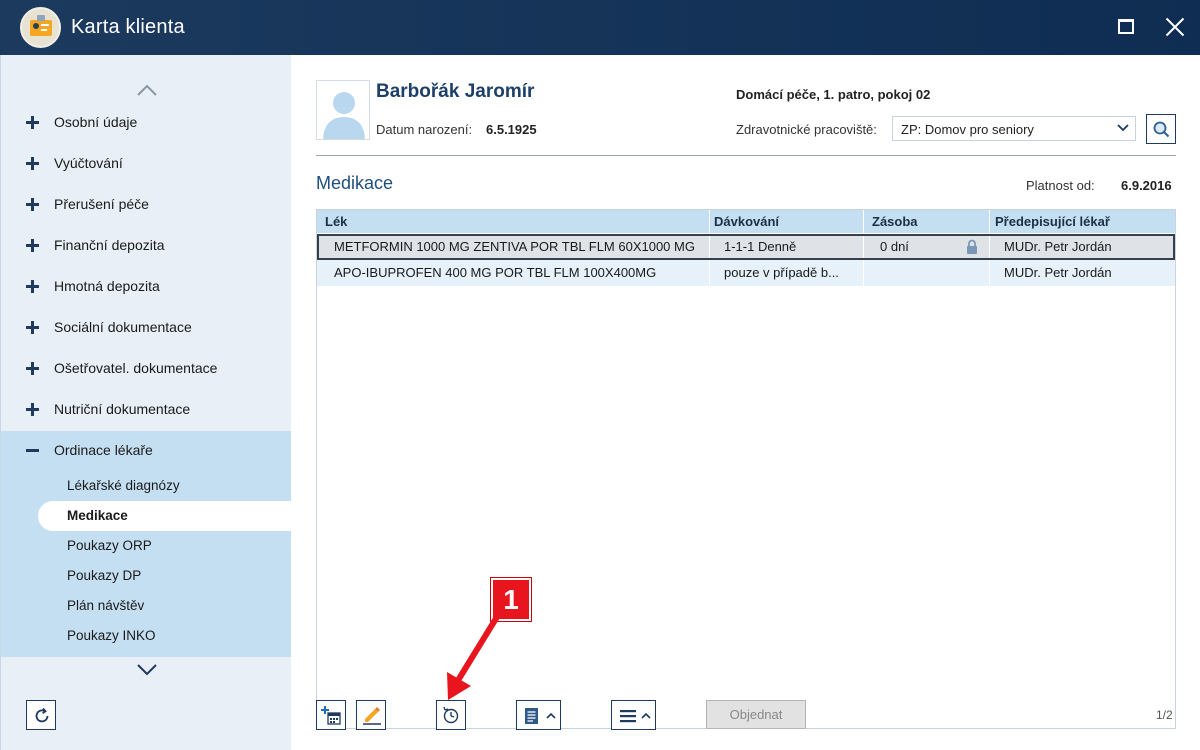  What do you see at coordinates (972, 246) in the screenshot?
I see `lock-icon` at bounding box center [972, 246].